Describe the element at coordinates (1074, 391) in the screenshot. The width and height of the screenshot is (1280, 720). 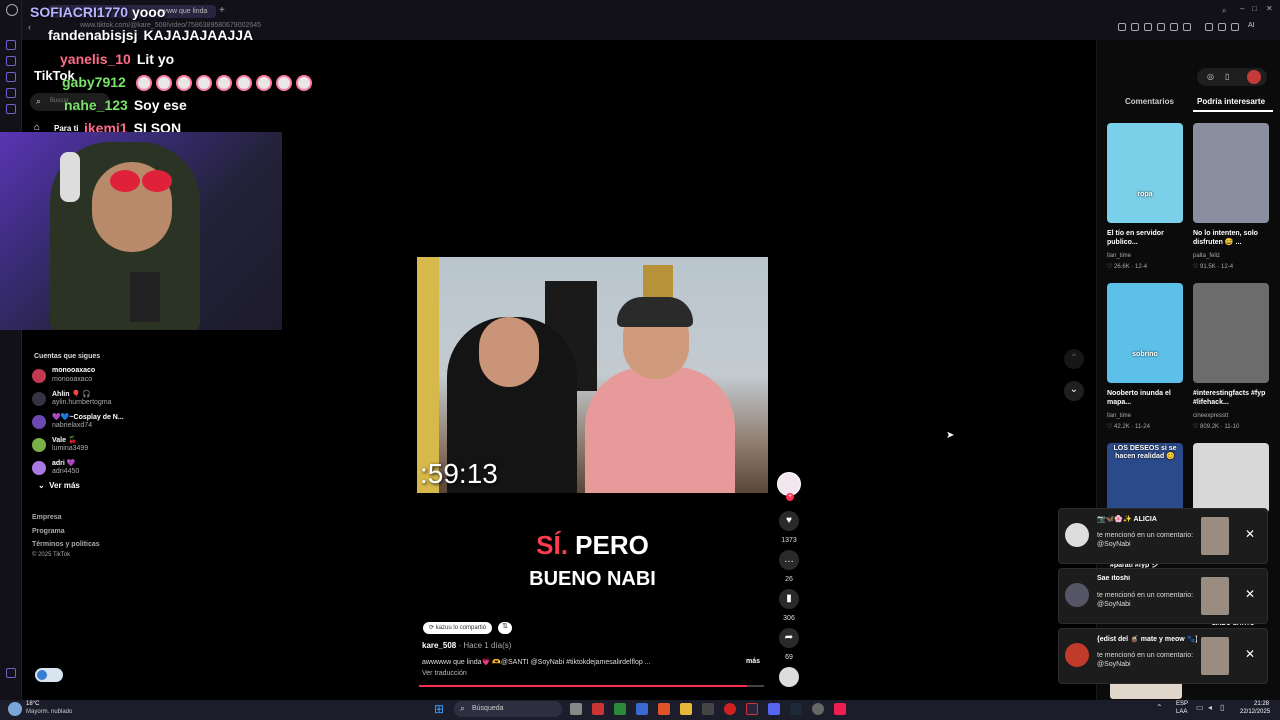
I see `chevron-down-icon: ⌄` at that location.